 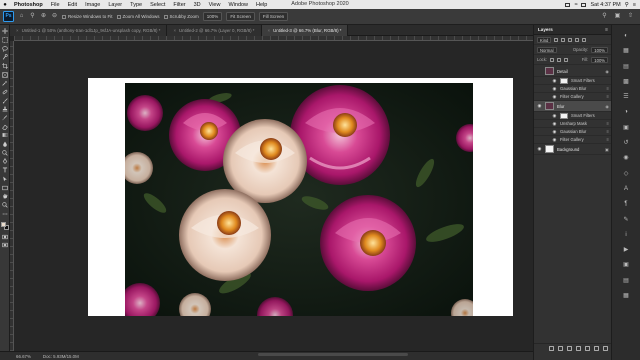 What do you see at coordinates (570, 39) in the screenshot?
I see `type-filter-icon` at bounding box center [570, 39].